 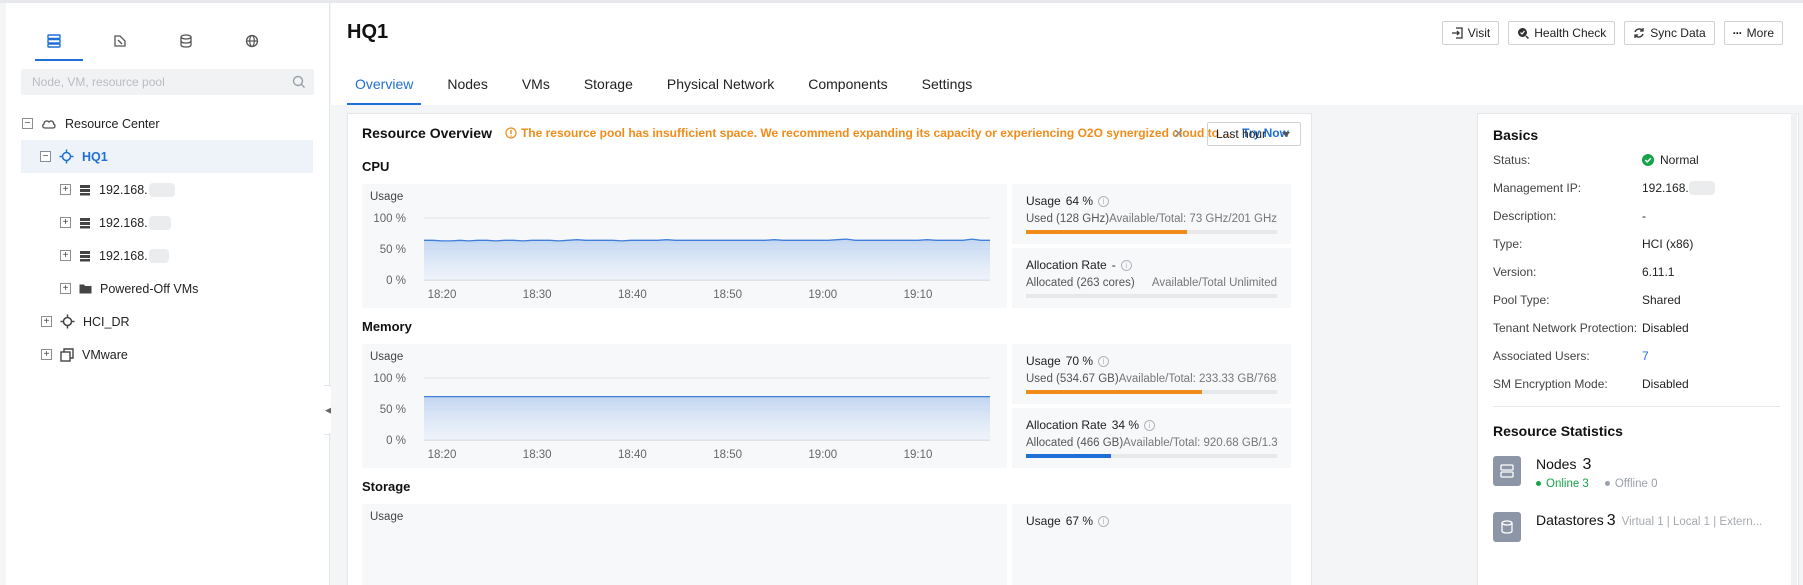 I want to click on tree-item-node-3: + 192.168., so click(x=167, y=255).